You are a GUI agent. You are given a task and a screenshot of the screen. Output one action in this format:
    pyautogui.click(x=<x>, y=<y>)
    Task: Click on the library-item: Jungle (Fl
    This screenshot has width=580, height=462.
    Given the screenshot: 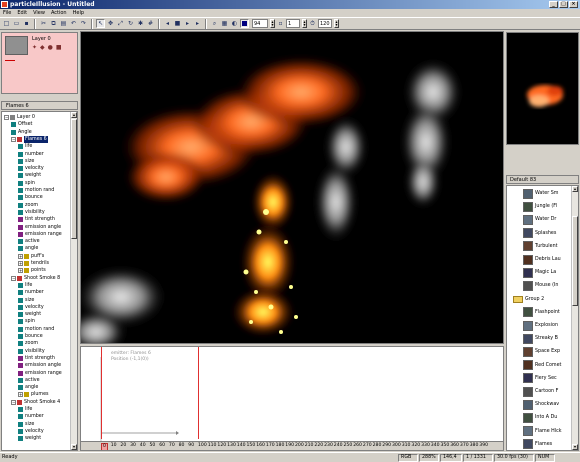 What is the action you would take?
    pyautogui.click(x=540, y=206)
    